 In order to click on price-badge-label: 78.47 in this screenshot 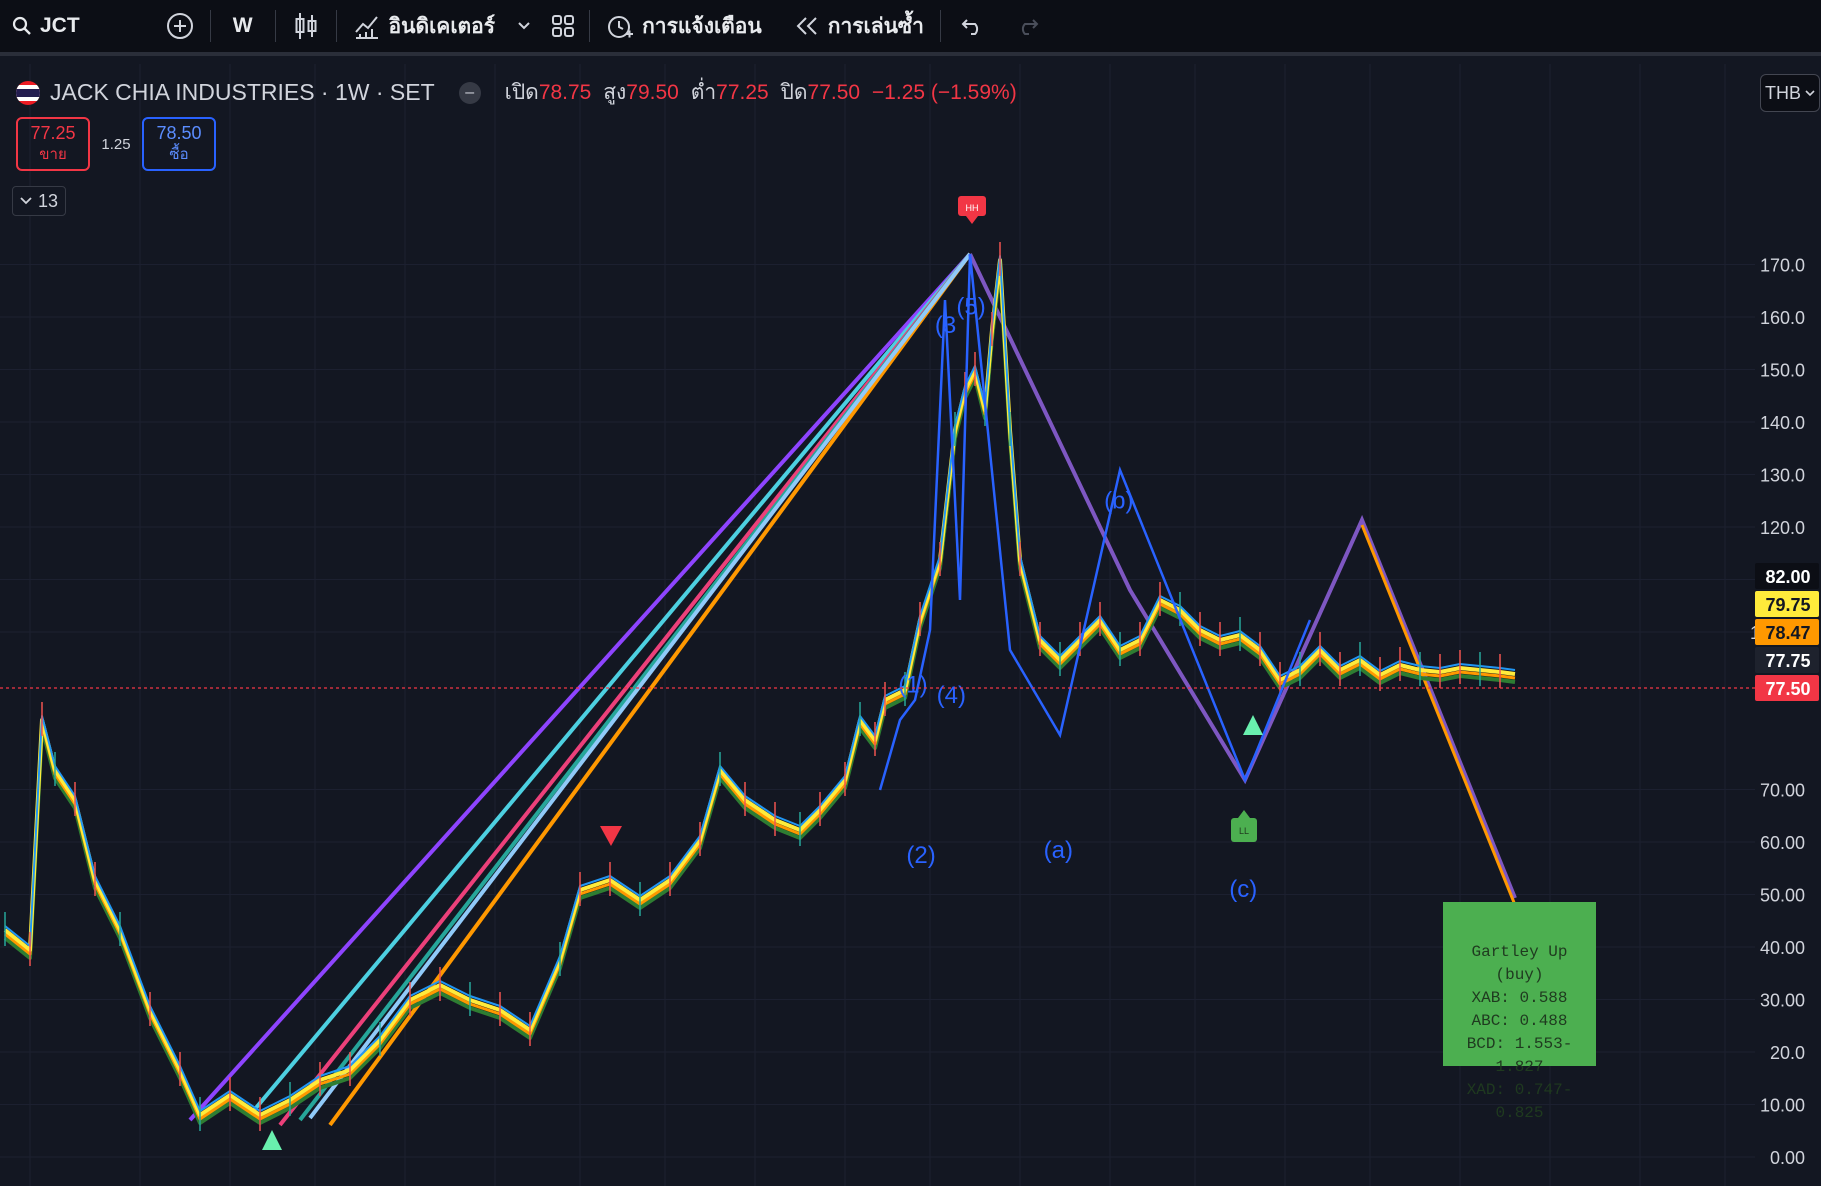, I will do `click(1787, 633)`.